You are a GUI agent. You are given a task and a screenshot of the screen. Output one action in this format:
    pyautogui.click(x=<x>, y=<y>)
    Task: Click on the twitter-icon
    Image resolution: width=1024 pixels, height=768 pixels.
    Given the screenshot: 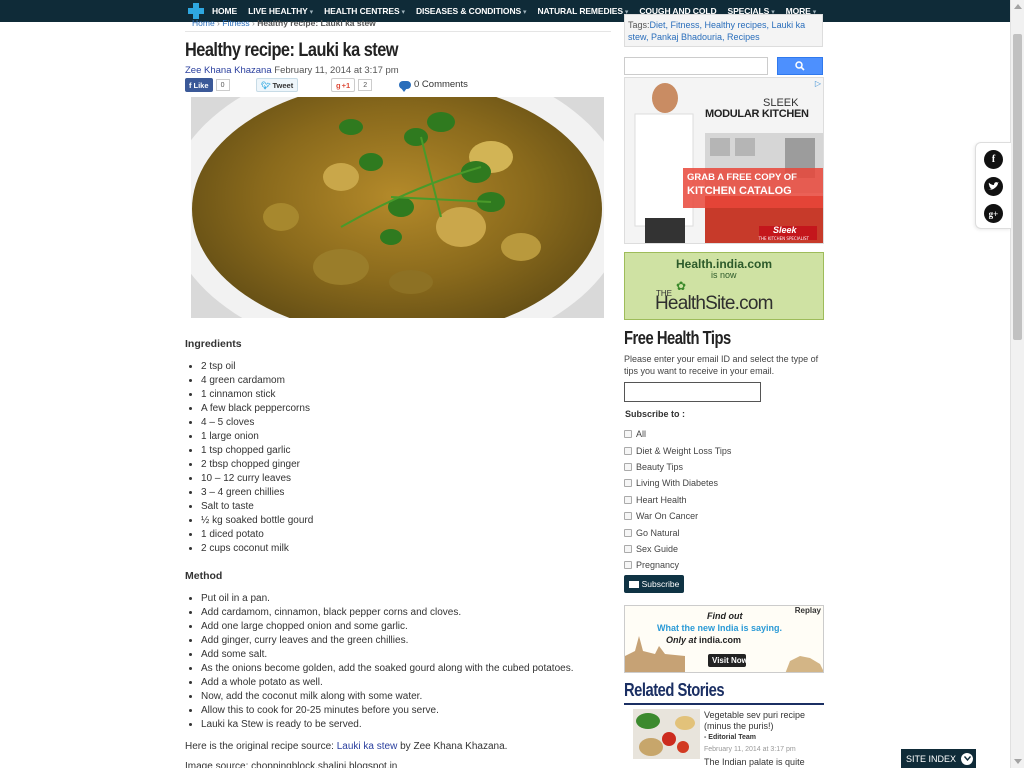 What is the action you would take?
    pyautogui.click(x=993, y=186)
    